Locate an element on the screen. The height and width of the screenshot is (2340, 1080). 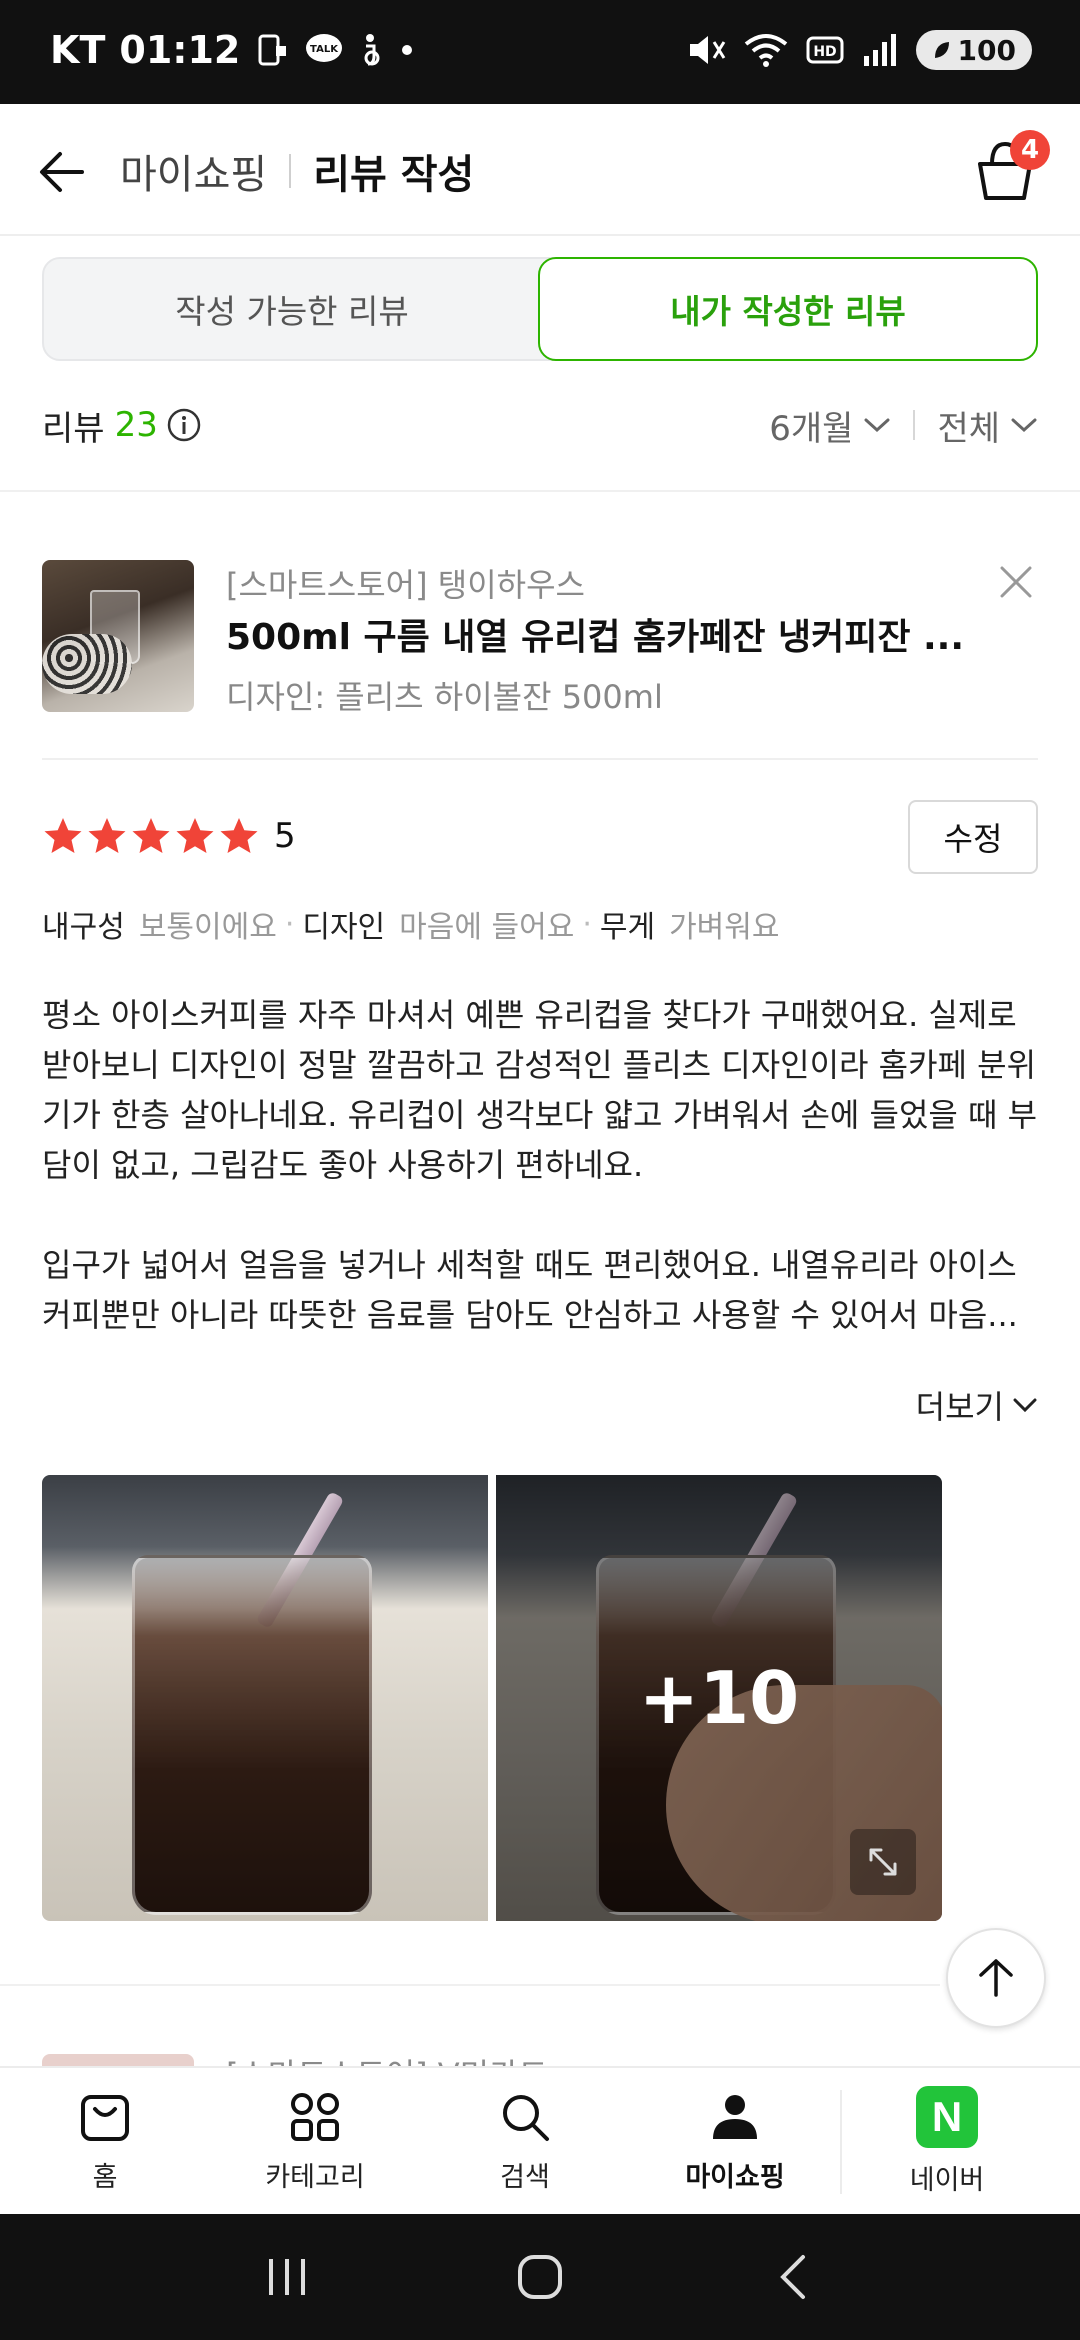
store-name: [스마트스토어] 탱이하우스 is located at coordinates (405, 585).